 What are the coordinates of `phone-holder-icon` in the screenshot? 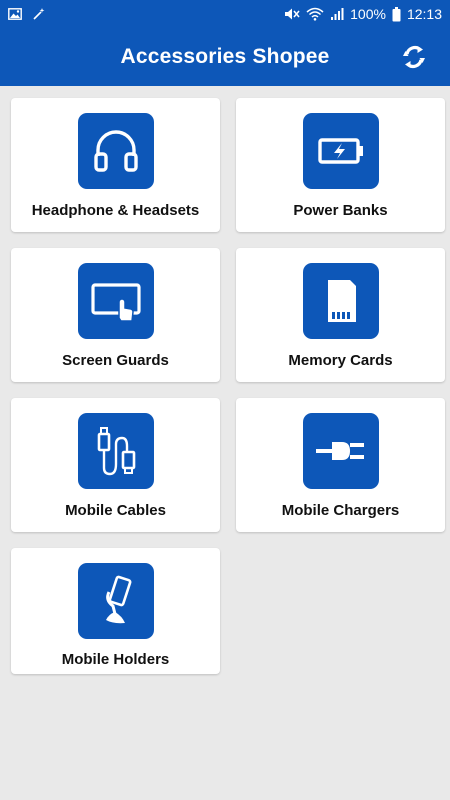 It's located at (118, 599).